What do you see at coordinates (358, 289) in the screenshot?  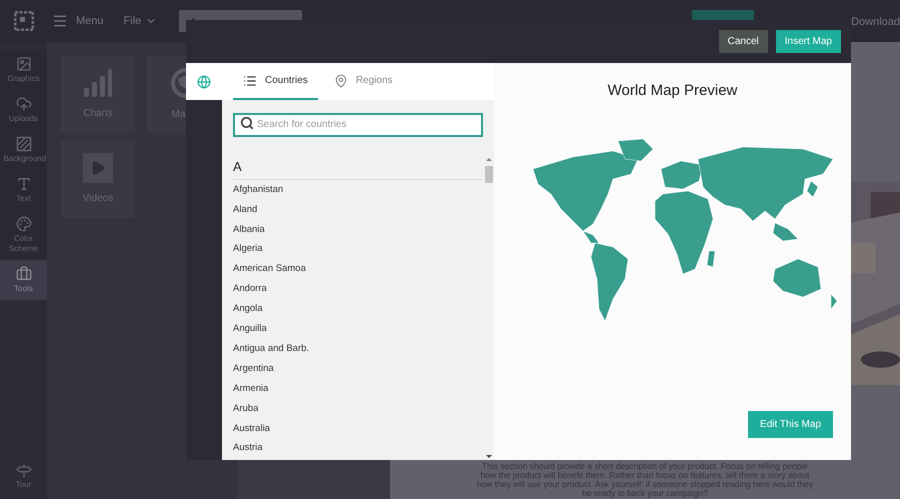 I see `country-item: Andorra` at bounding box center [358, 289].